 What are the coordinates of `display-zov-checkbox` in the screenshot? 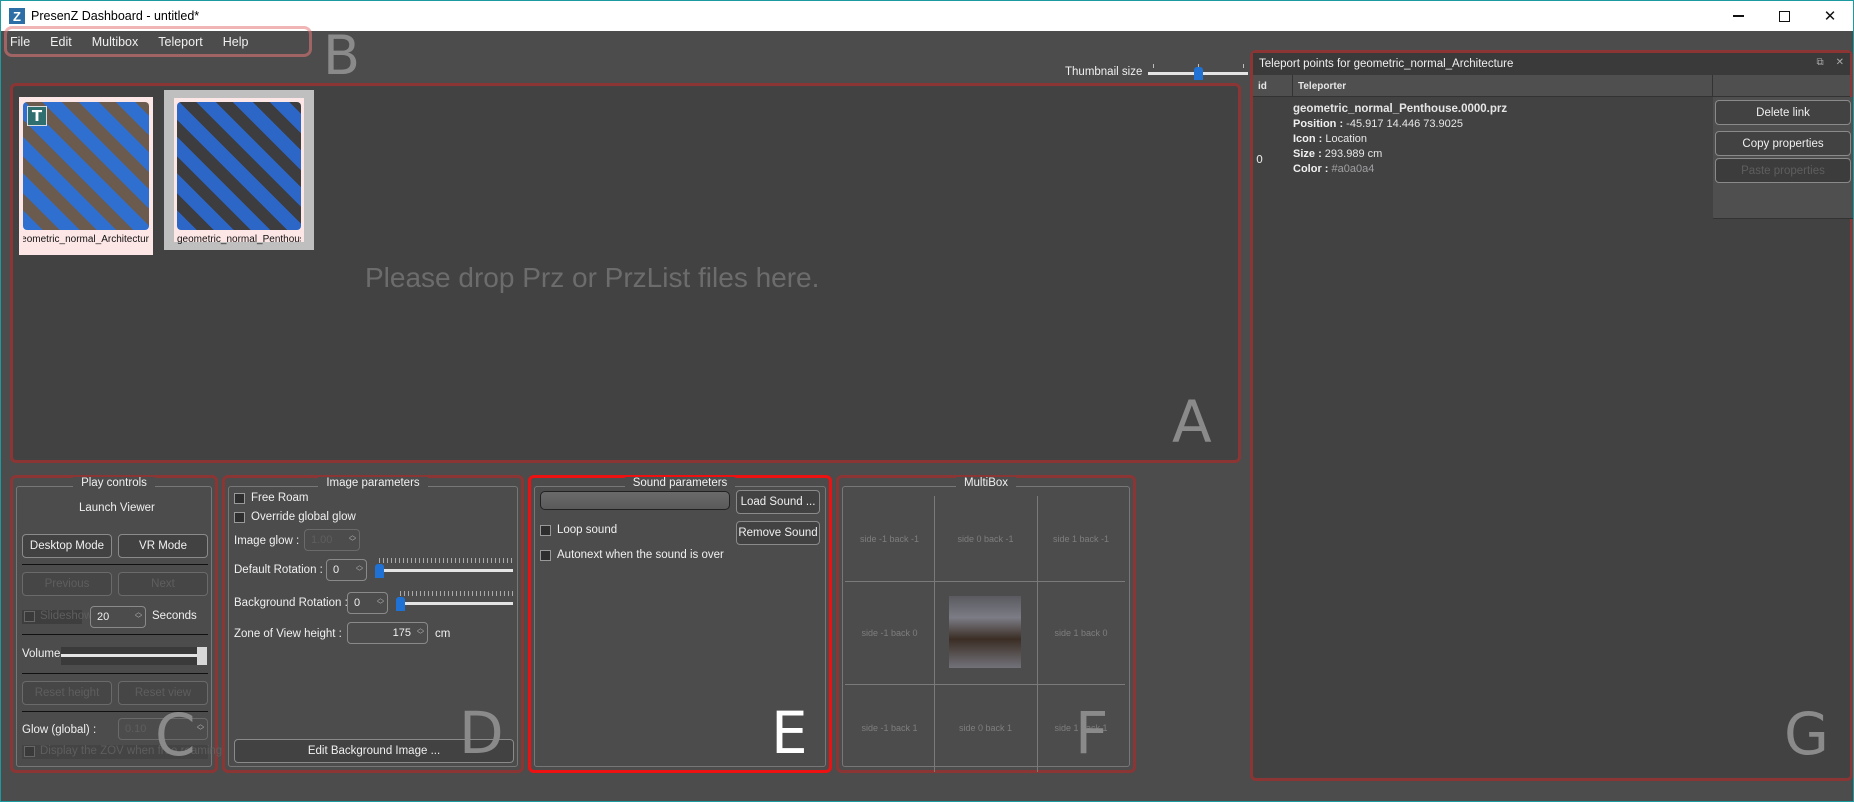 It's located at (29, 751).